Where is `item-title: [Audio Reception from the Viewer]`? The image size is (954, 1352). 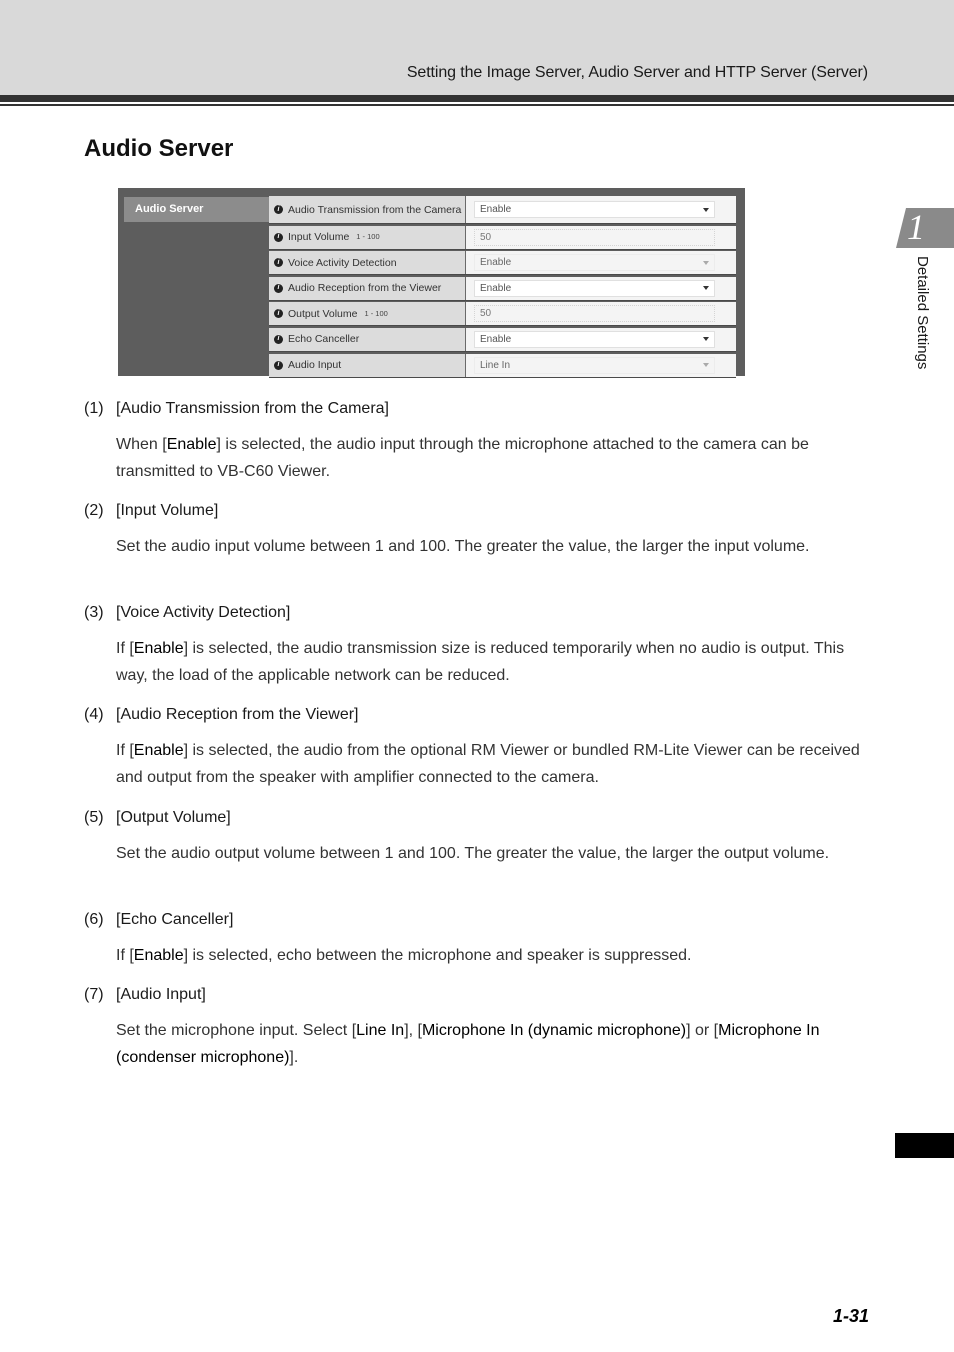 item-title: [Audio Reception from the Viewer] is located at coordinates (237, 714).